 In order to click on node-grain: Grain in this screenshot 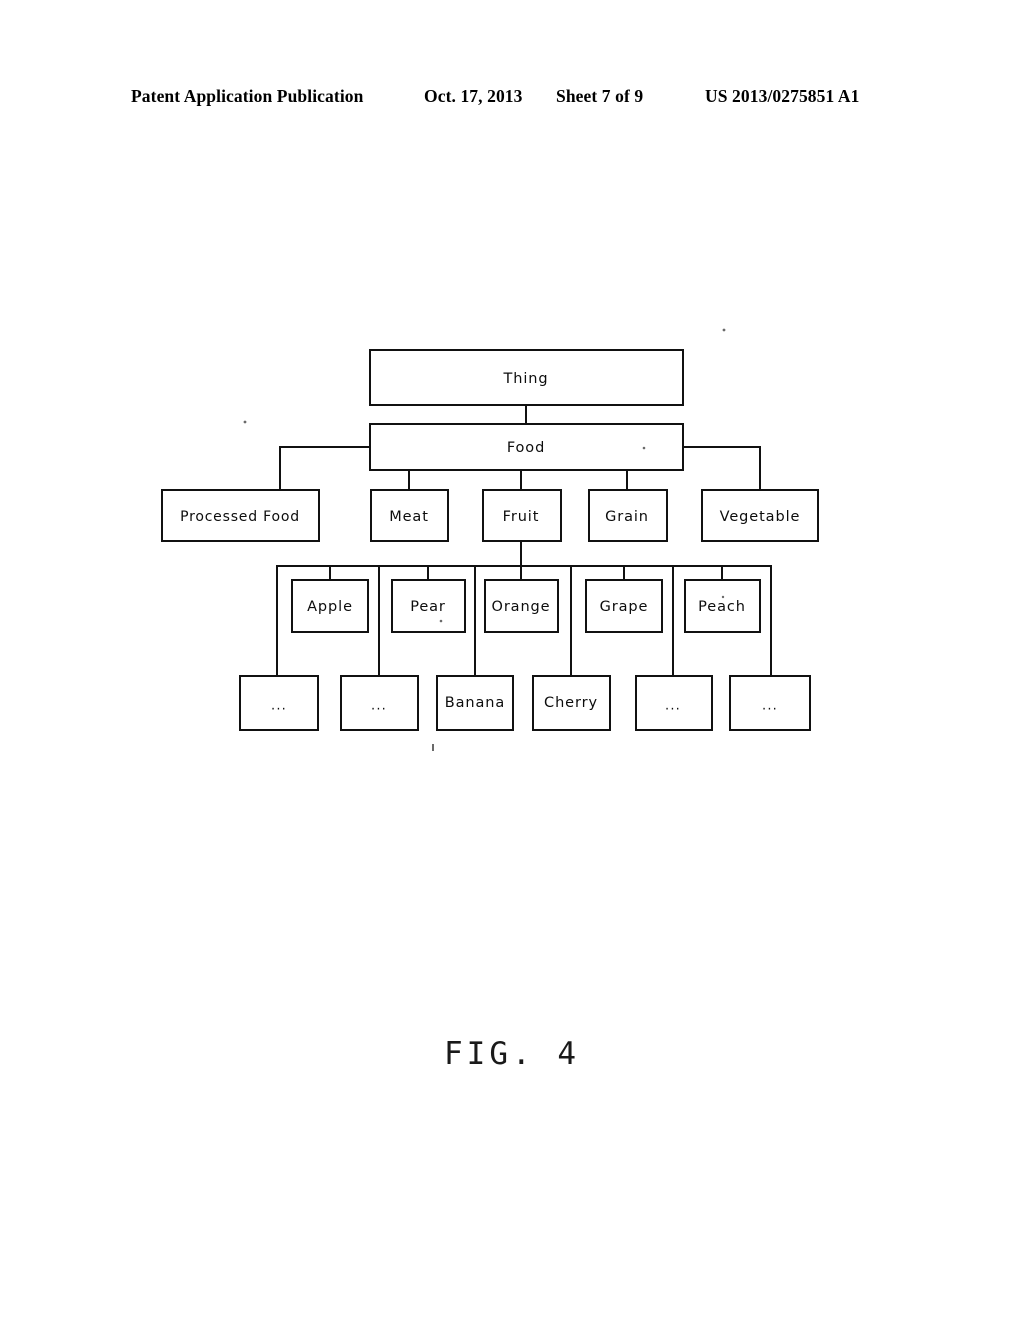, I will do `click(628, 515)`.